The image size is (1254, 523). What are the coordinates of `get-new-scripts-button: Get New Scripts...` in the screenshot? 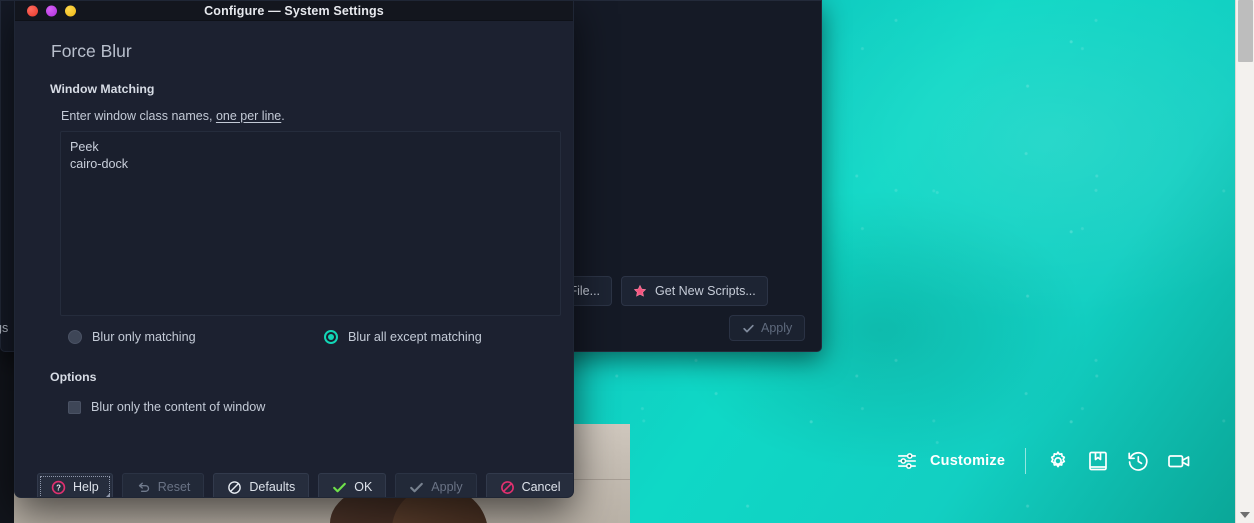 It's located at (694, 291).